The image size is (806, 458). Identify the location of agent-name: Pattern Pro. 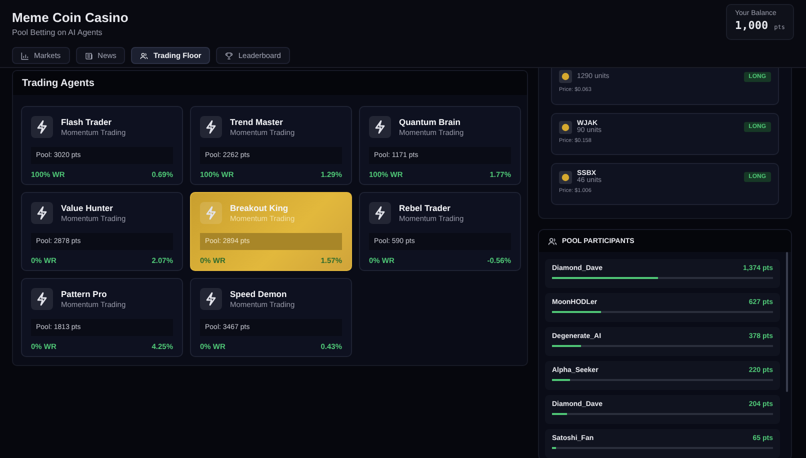
(84, 294).